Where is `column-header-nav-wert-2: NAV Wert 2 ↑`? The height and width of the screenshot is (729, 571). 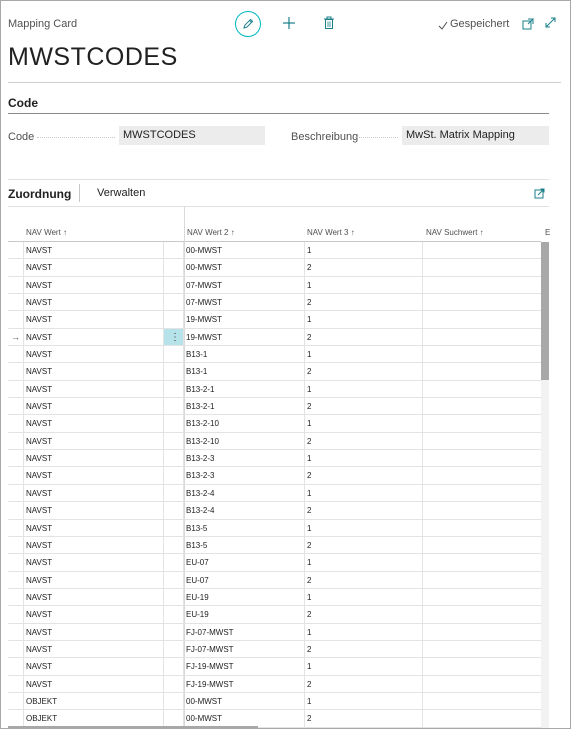
column-header-nav-wert-2: NAV Wert 2 ↑ is located at coordinates (211, 232).